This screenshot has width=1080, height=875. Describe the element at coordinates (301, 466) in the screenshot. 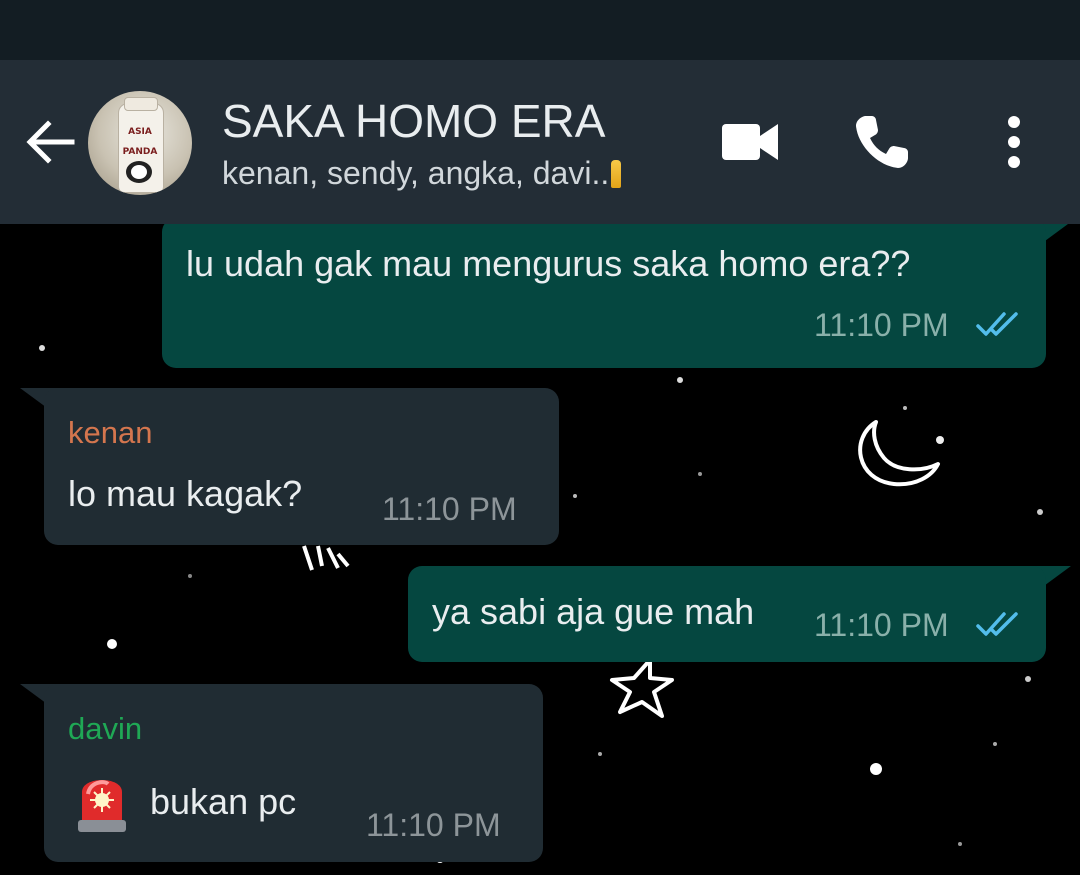

I see `message-bubble-incoming: kenan lo mau kagak? 11:10 PM` at that location.